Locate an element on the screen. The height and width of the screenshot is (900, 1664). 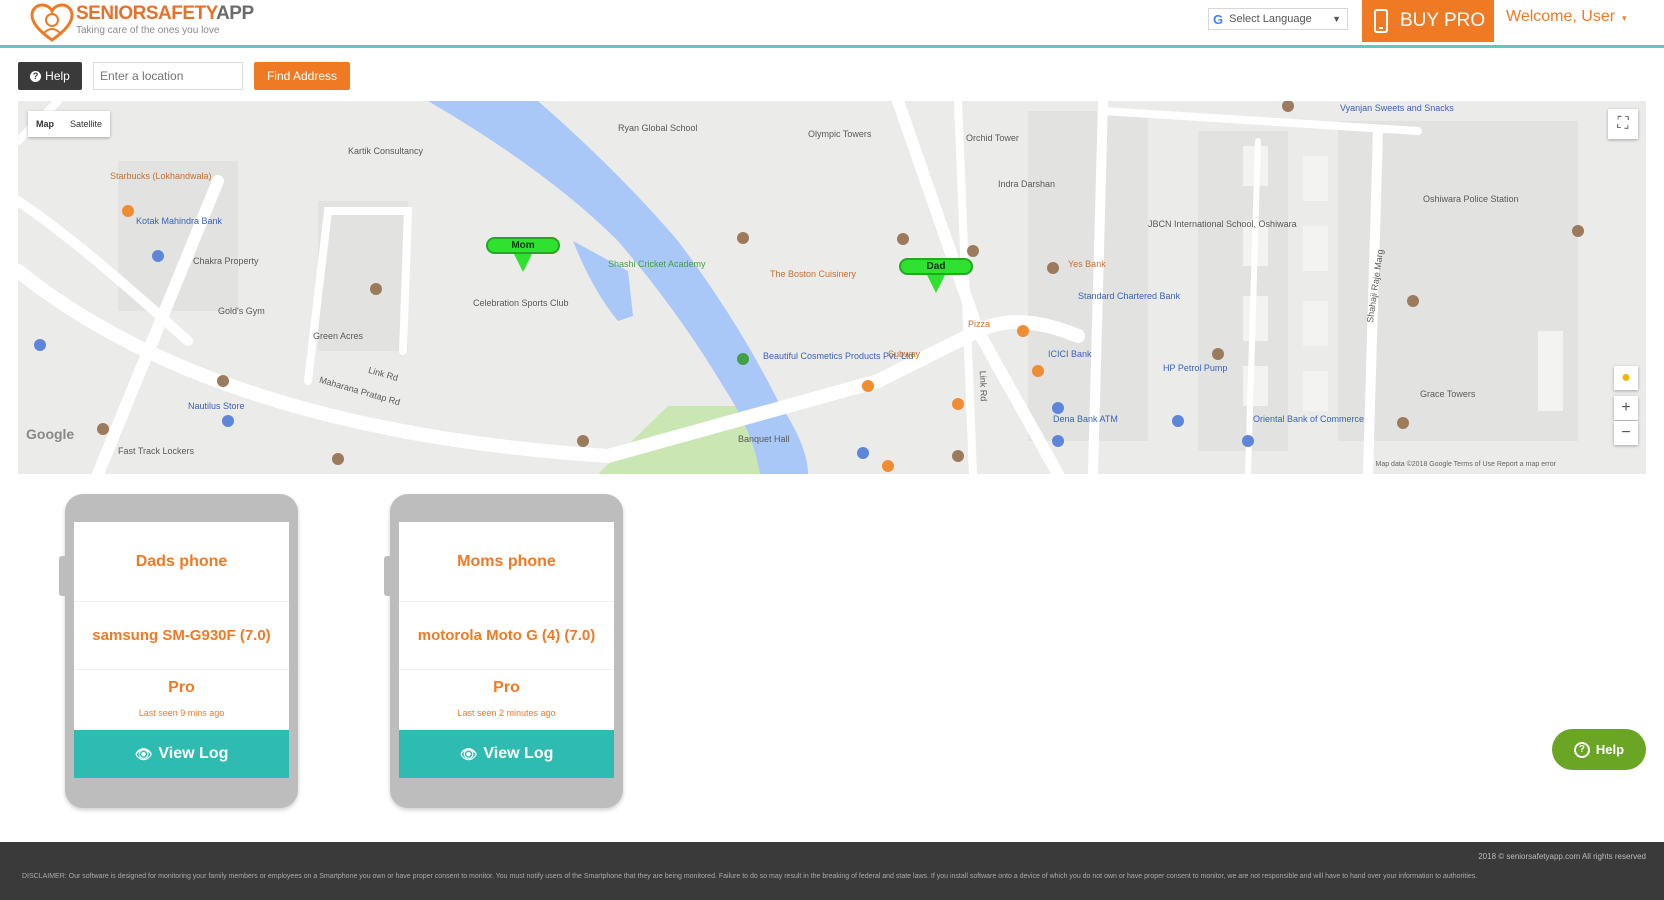
fullscreen-button: ⛶ is located at coordinates (1623, 124).